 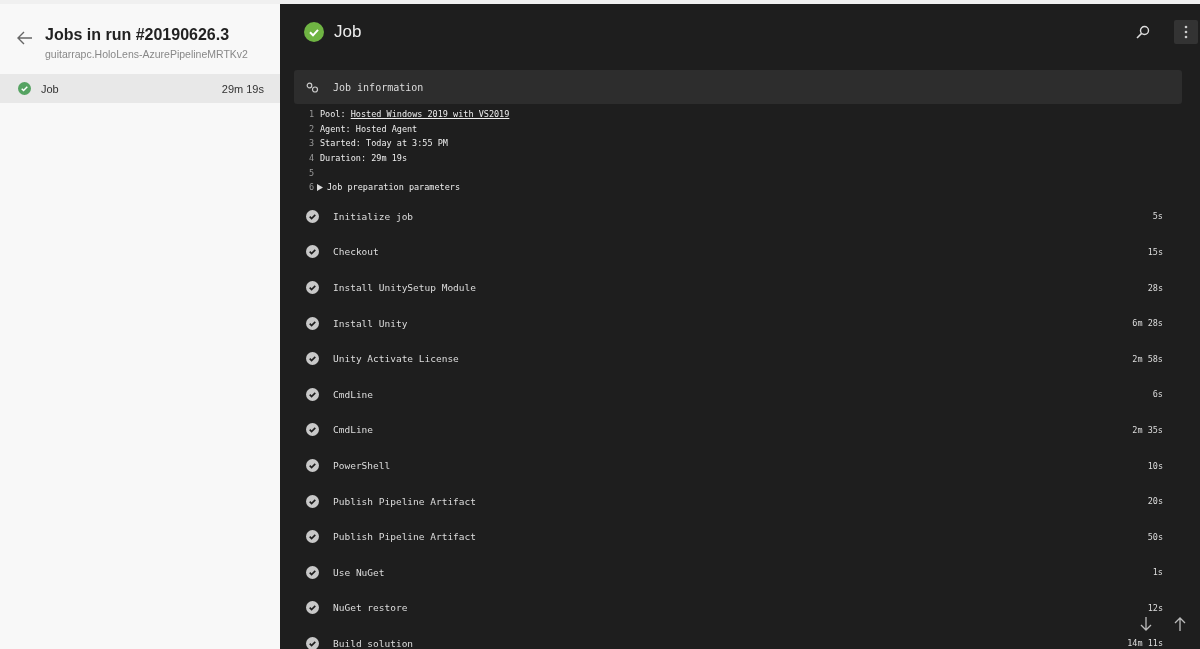 What do you see at coordinates (738, 394) in the screenshot?
I see `step-row: CmdLine 6s` at bounding box center [738, 394].